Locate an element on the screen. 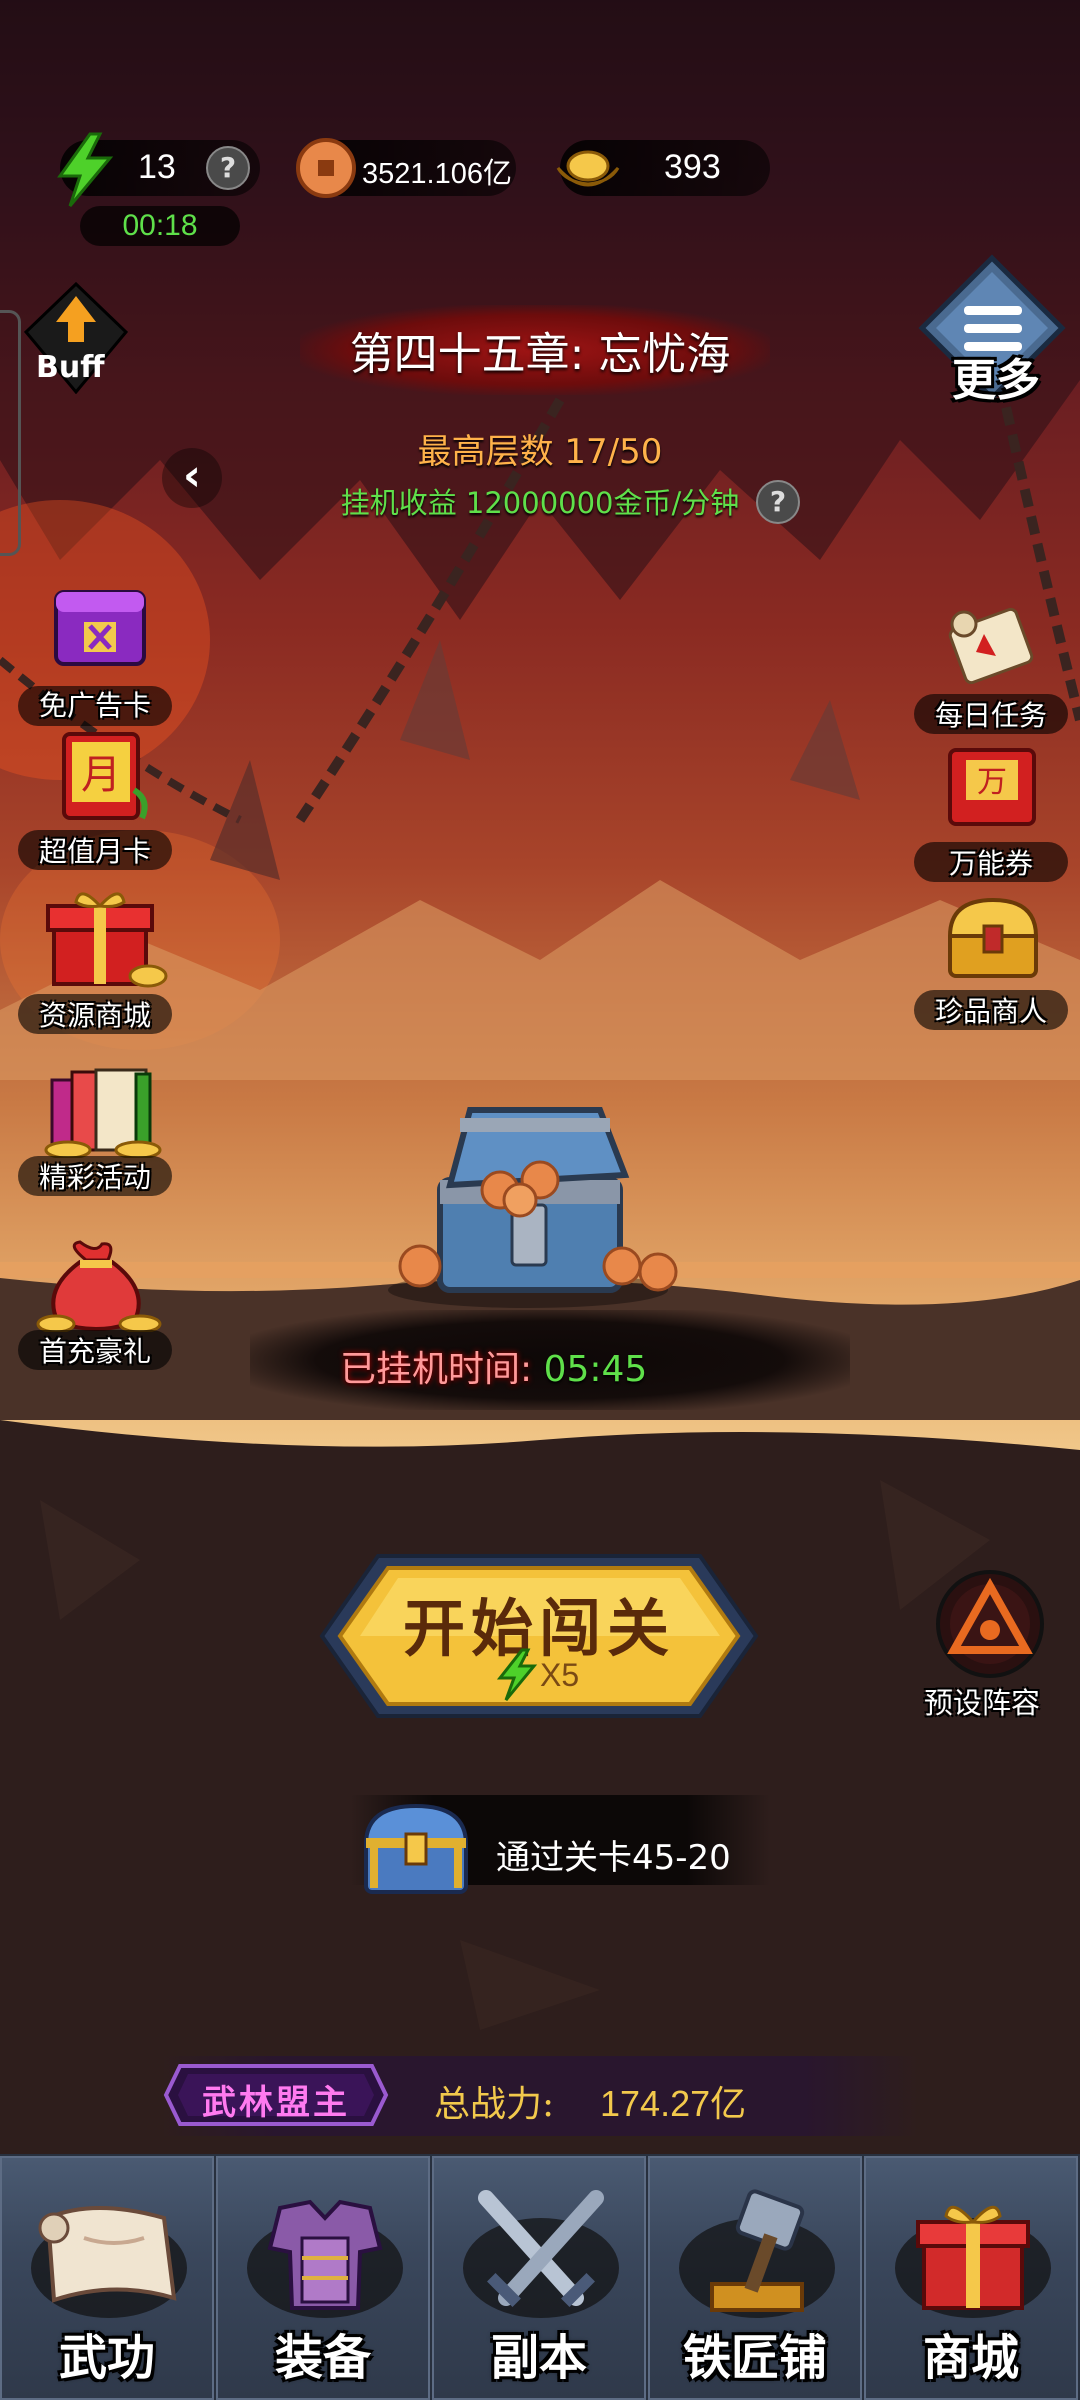 The width and height of the screenshot is (1080, 2400). resource-shop-button: 资源商城 is located at coordinates (95, 959).